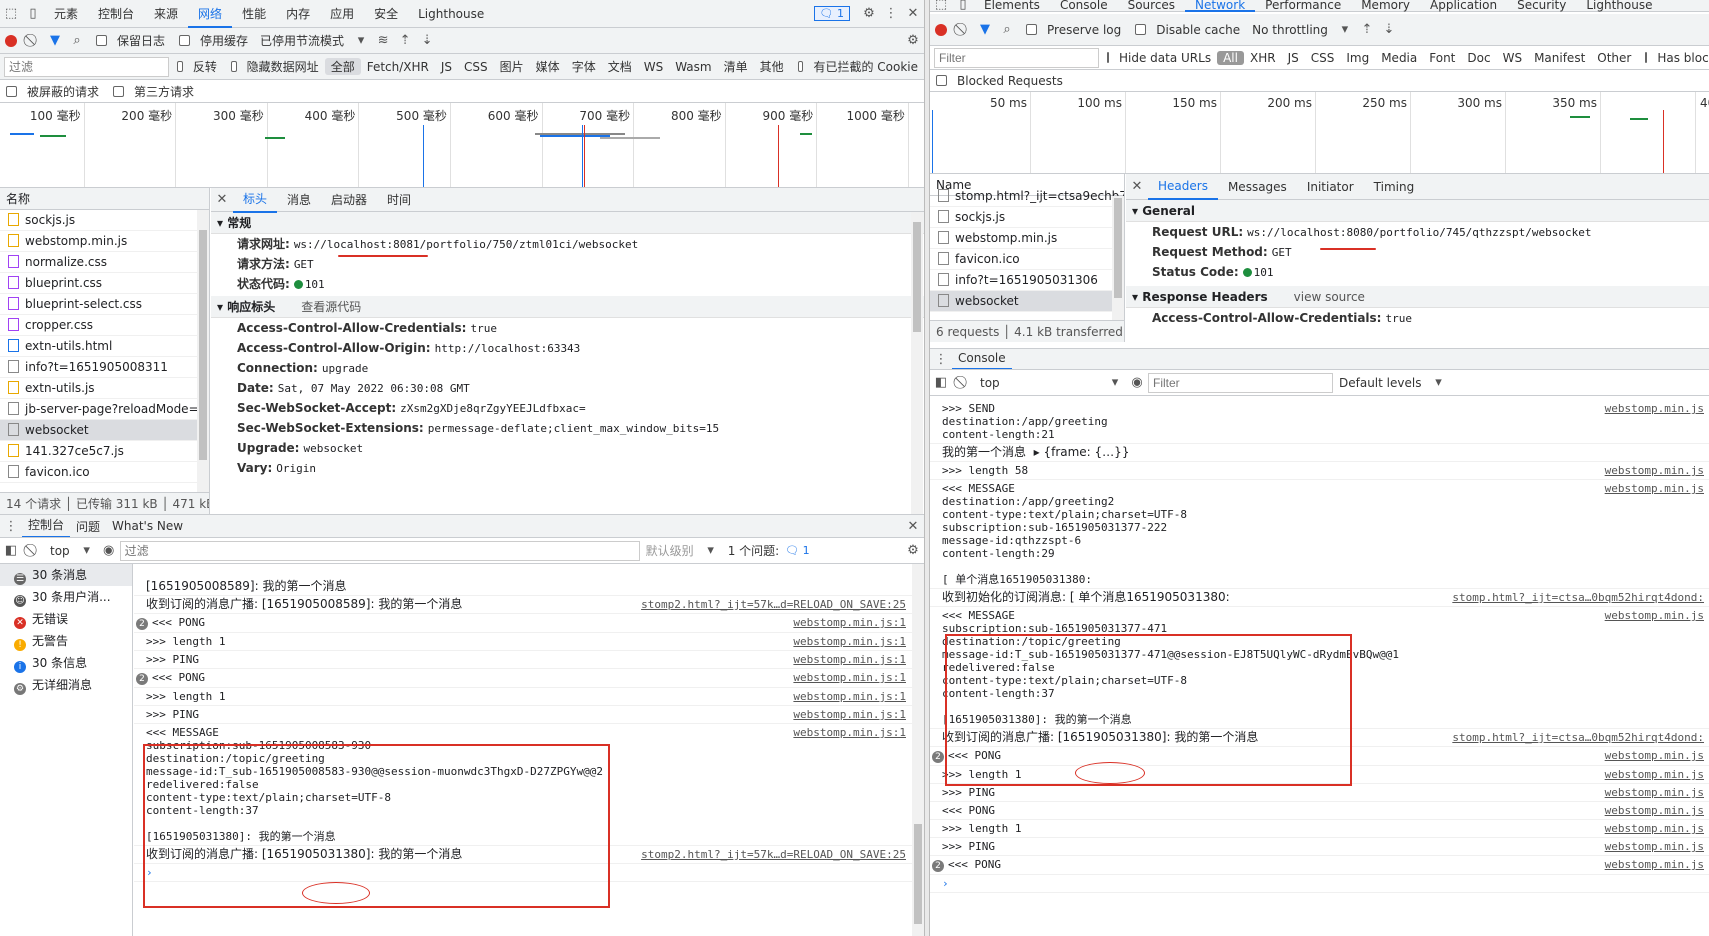  I want to click on right-tab-messages: Messages, so click(1257, 187).